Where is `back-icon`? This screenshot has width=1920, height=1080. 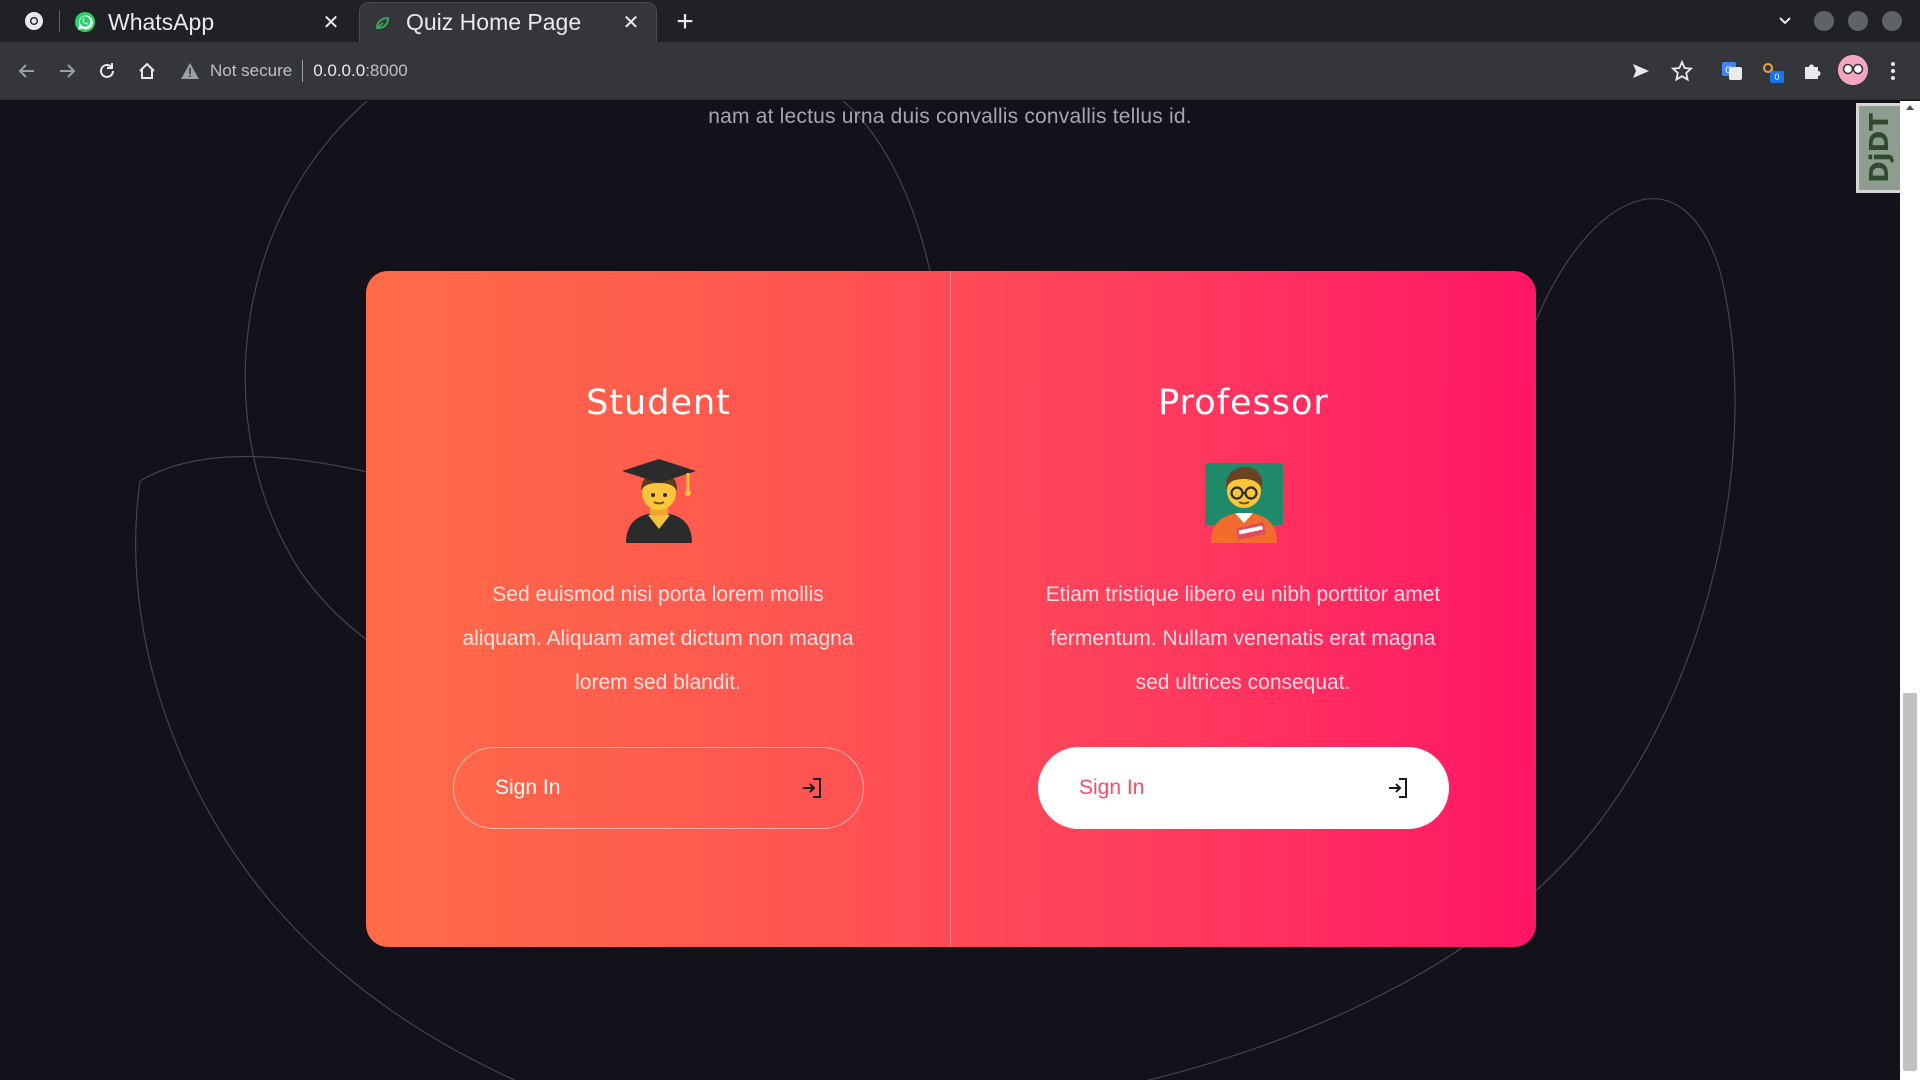
back-icon is located at coordinates (27, 71).